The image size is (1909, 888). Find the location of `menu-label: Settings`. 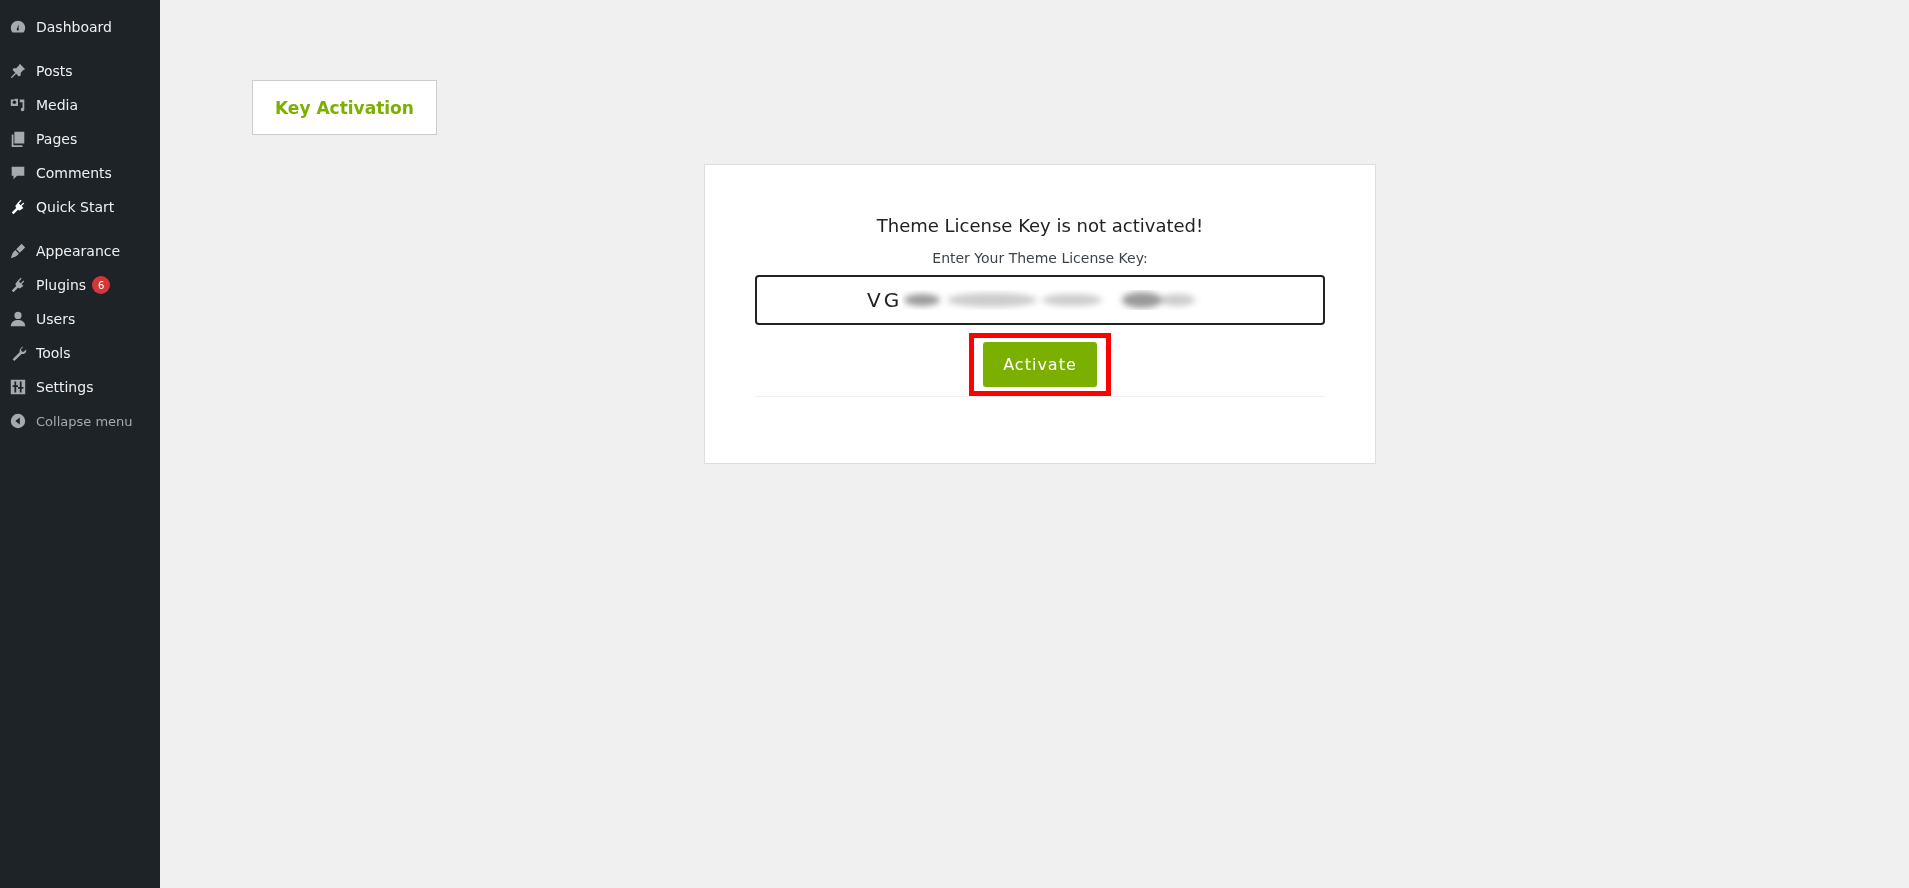

menu-label: Settings is located at coordinates (65, 387).